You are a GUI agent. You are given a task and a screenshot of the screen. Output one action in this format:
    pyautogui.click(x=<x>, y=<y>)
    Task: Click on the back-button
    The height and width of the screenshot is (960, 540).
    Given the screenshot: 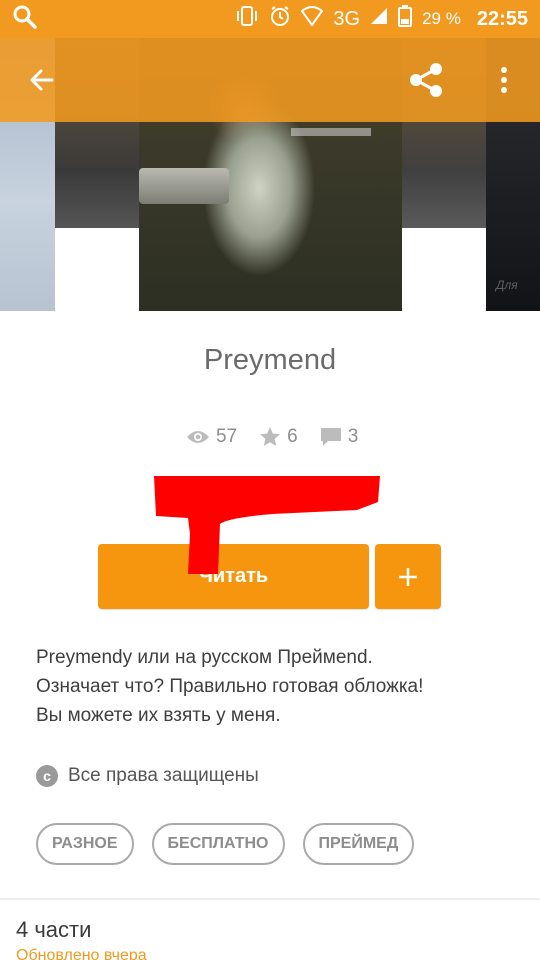 What is the action you would take?
    pyautogui.click(x=42, y=80)
    